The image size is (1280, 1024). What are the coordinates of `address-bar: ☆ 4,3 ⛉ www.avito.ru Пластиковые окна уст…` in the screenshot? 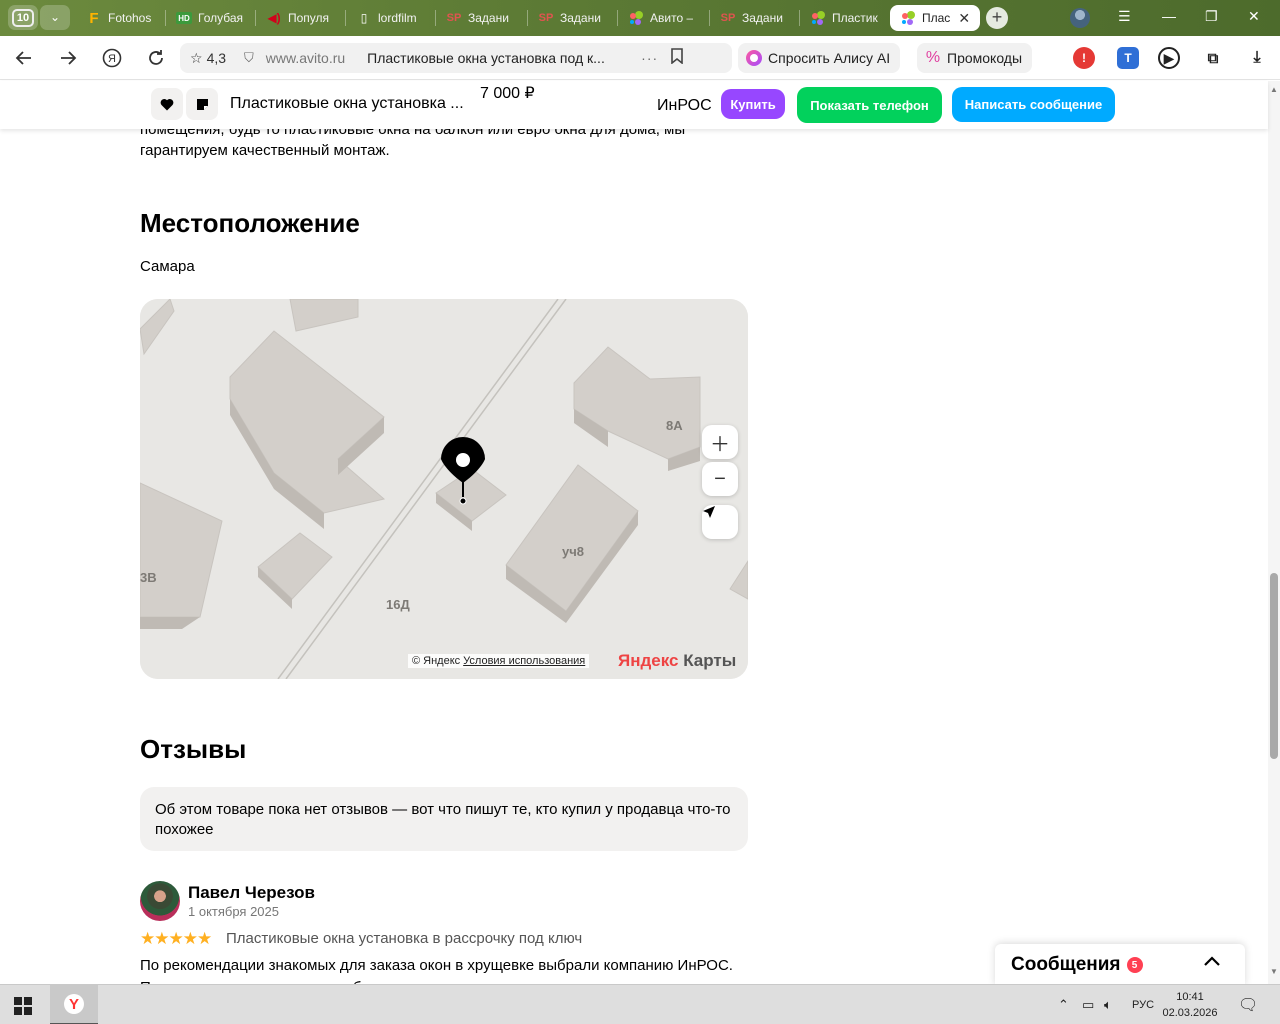 It's located at (456, 58).